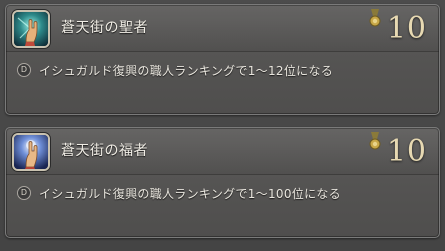  I want to click on saint-hand-icon, so click(31, 29).